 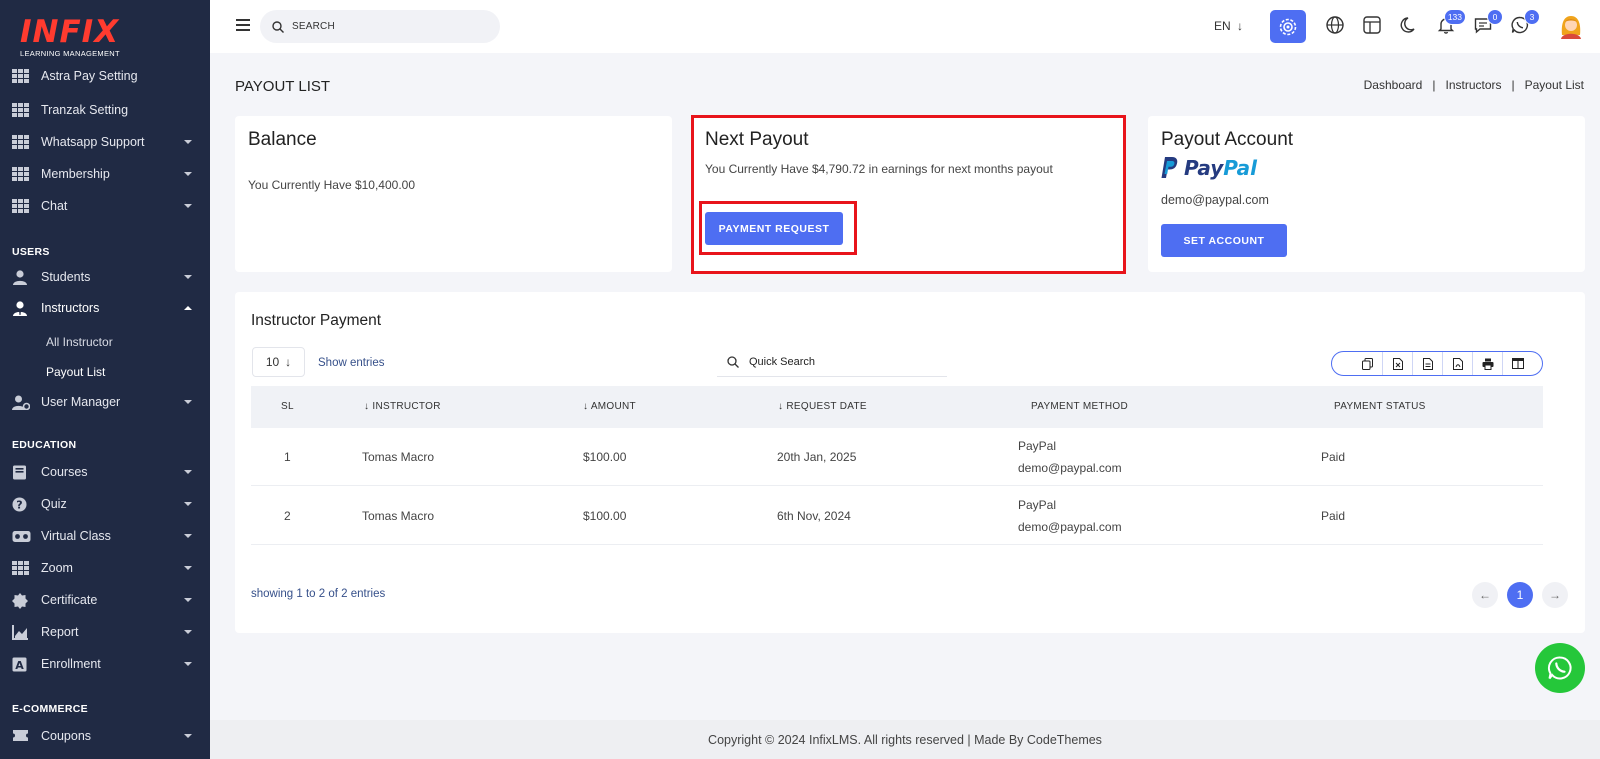 I want to click on arrow-right-icon: →, so click(x=1555, y=595).